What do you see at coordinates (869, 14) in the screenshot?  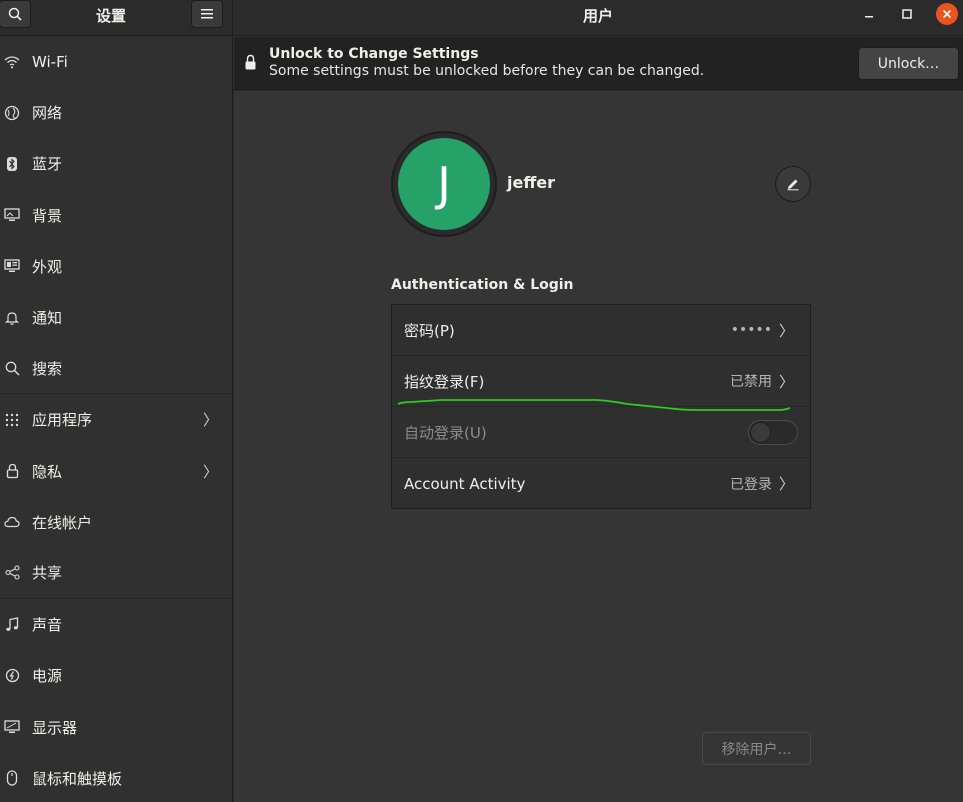 I see `minimize-button` at bounding box center [869, 14].